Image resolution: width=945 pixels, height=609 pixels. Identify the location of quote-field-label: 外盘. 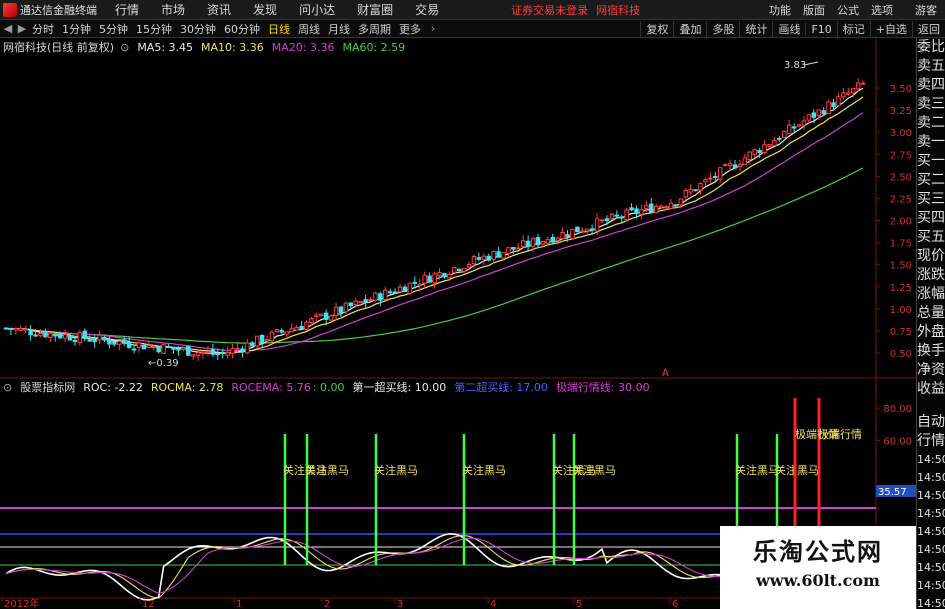
(931, 332).